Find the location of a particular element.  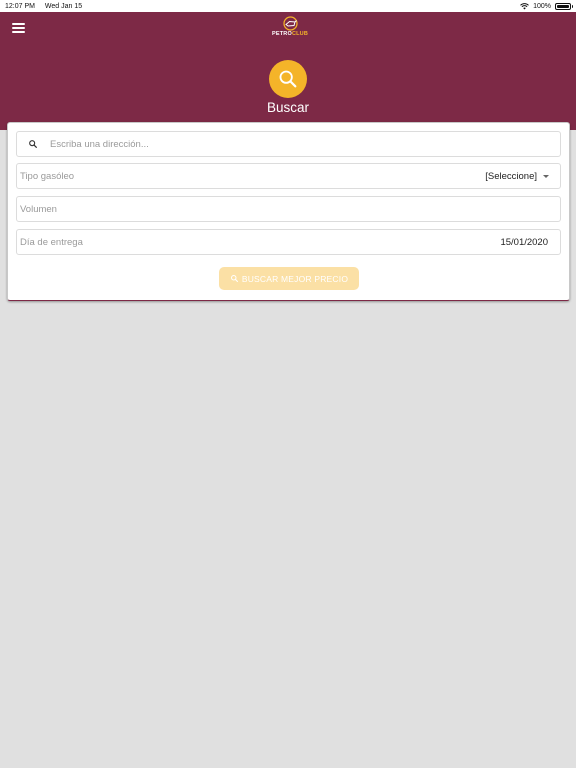

fuel-type-select: Tipo gasóleo [Seleccione] is located at coordinates (288, 176).